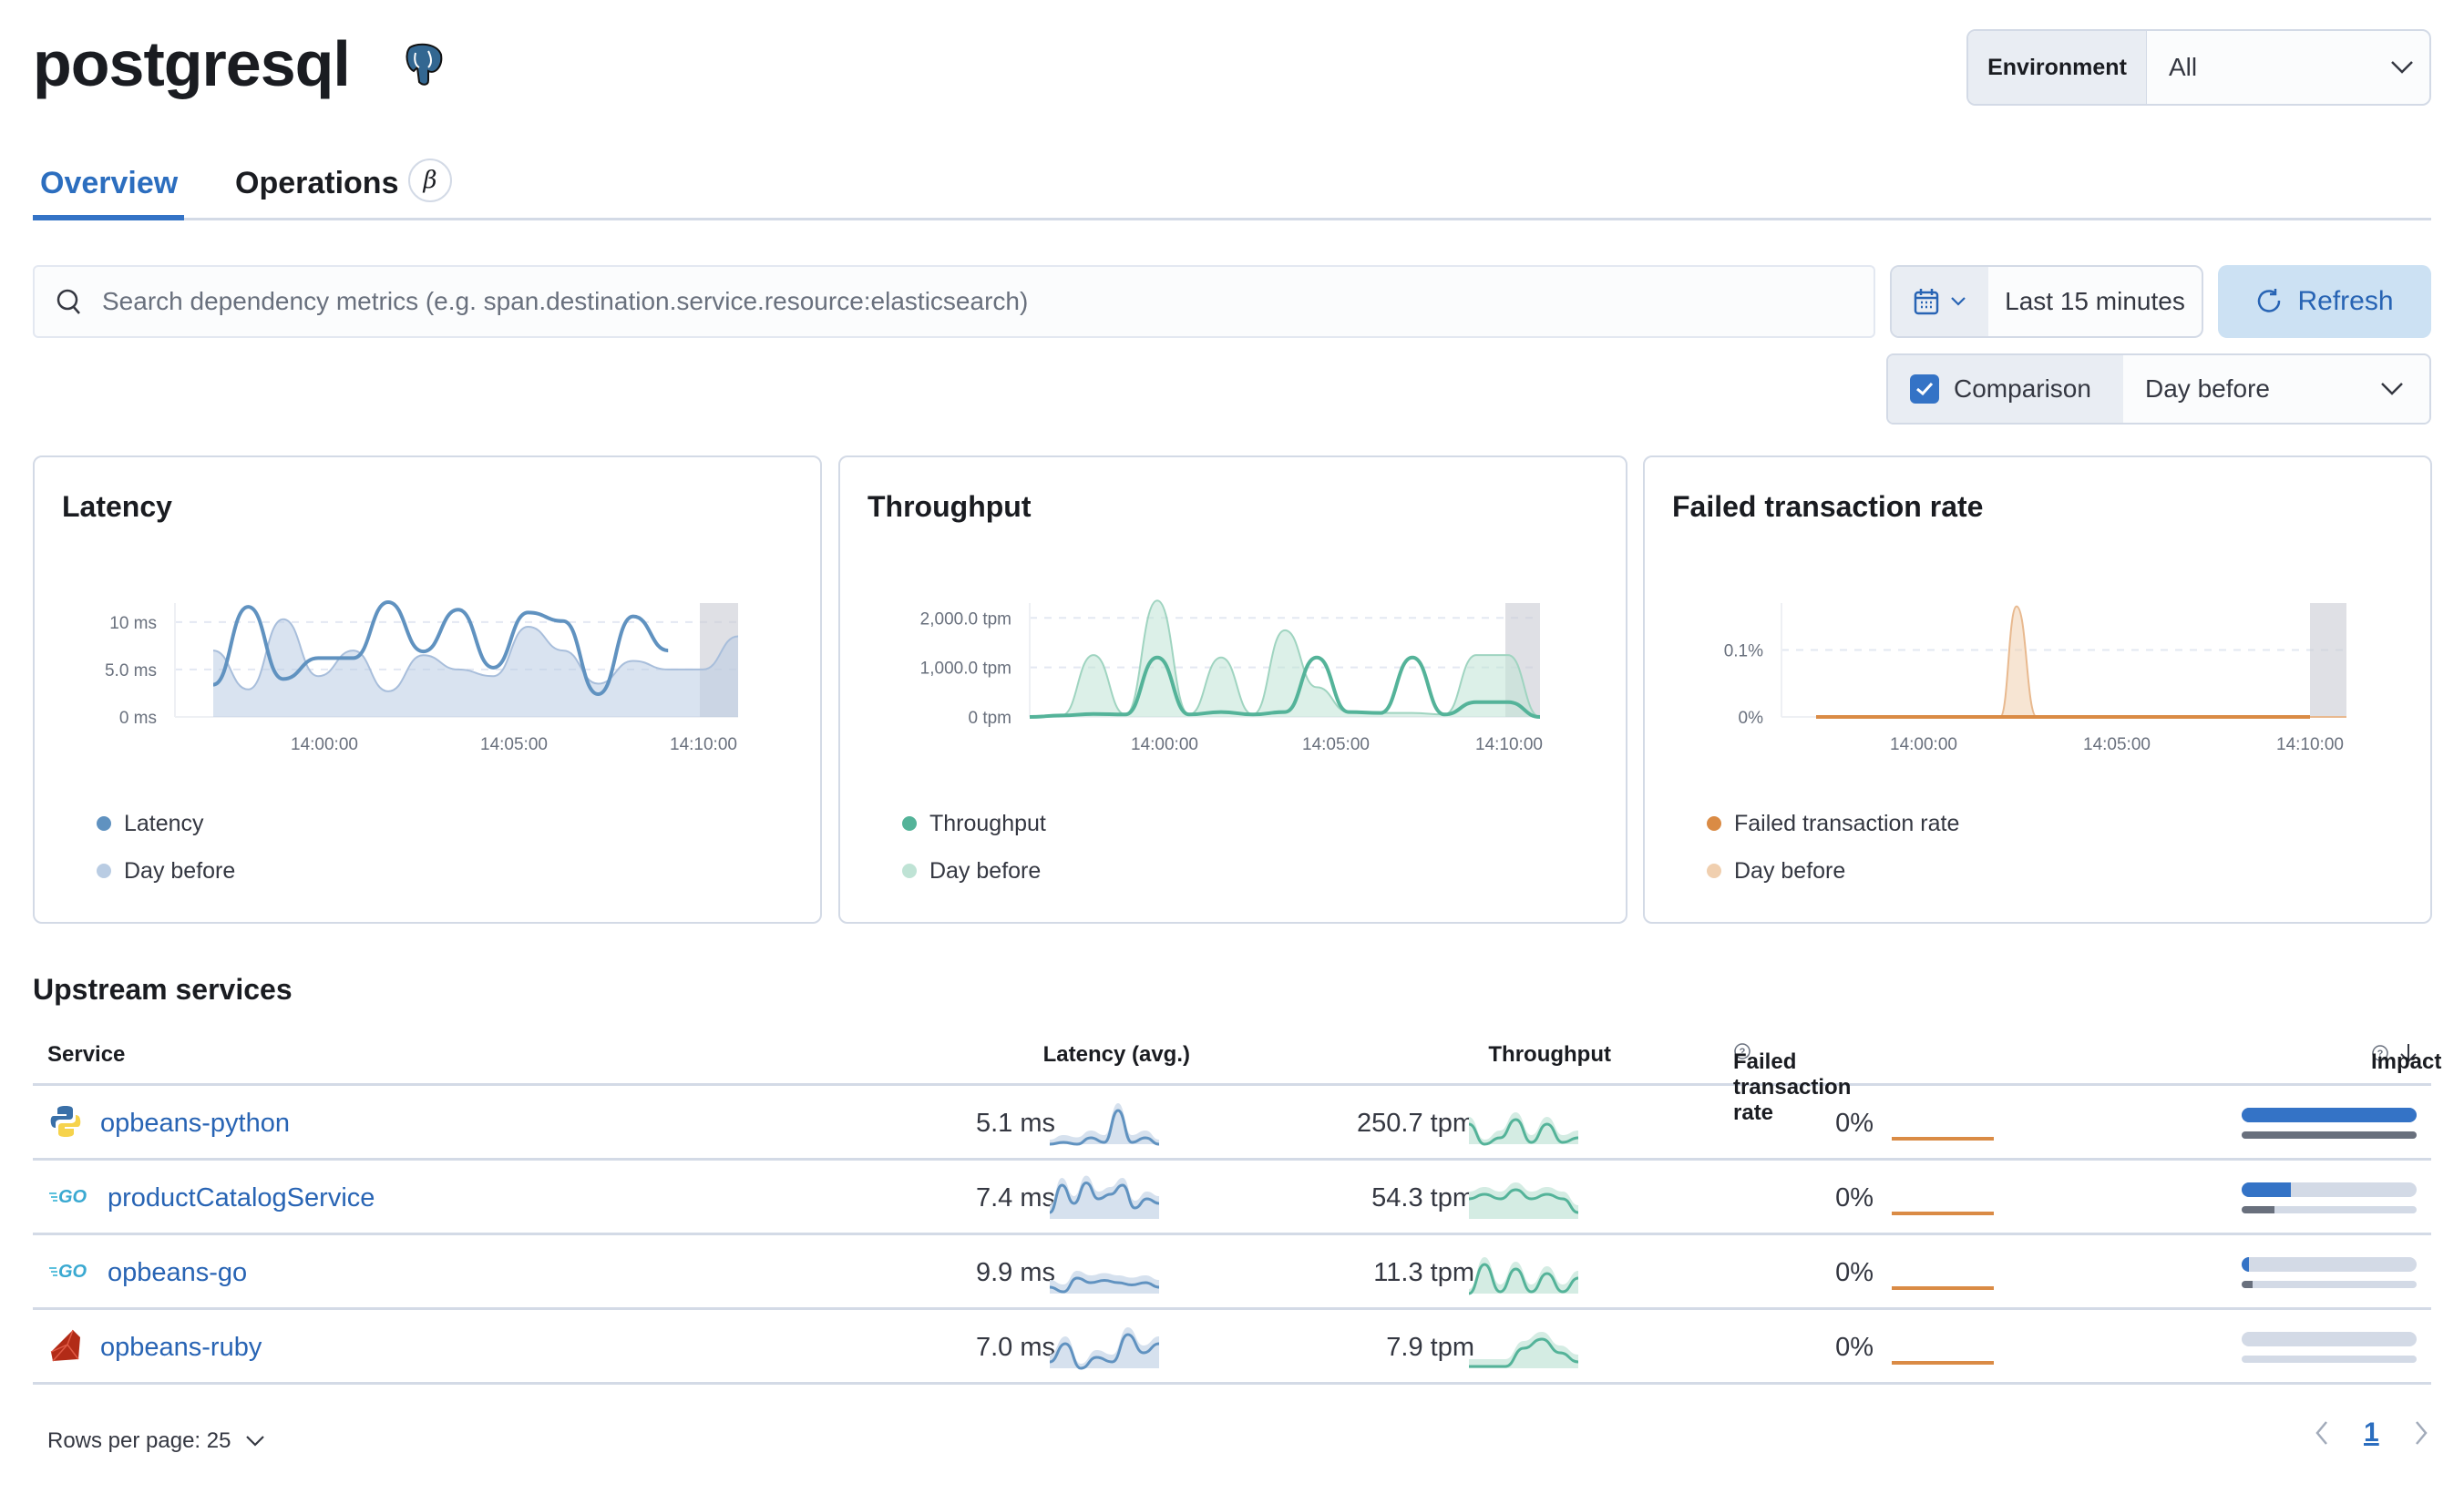  What do you see at coordinates (1792, 1084) in the screenshot?
I see `column-failed-transaction-rate: Failed transaction rate?` at bounding box center [1792, 1084].